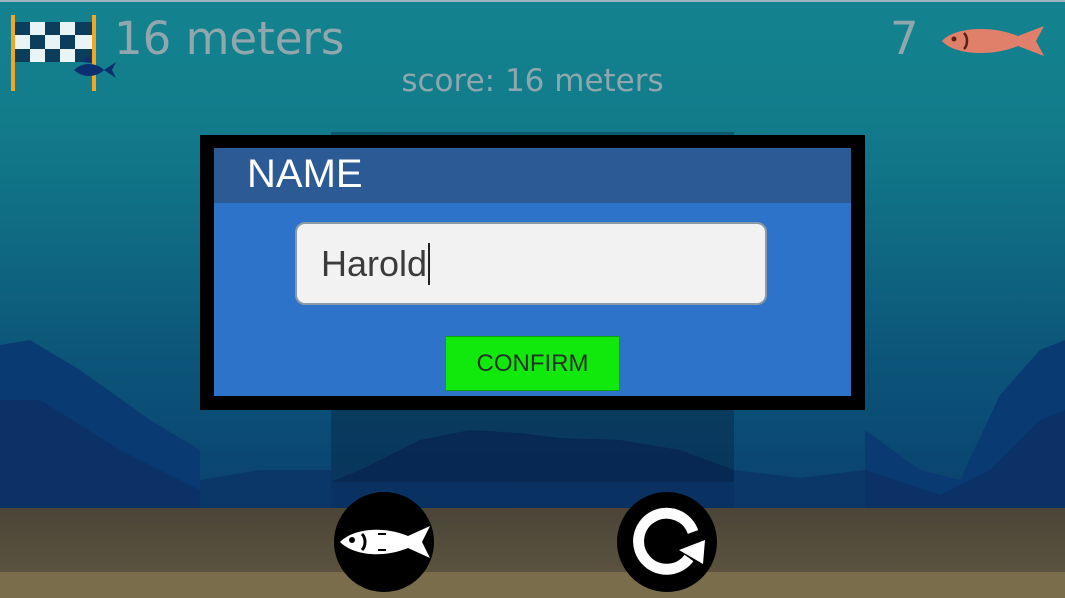  What do you see at coordinates (904, 38) in the screenshot?
I see `fish-count: 7` at bounding box center [904, 38].